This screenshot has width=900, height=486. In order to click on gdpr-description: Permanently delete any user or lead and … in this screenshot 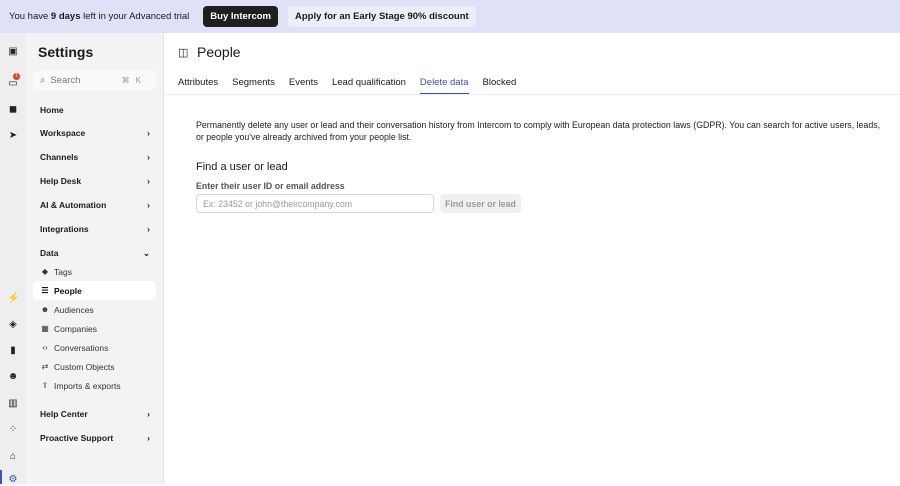, I will do `click(538, 131)`.